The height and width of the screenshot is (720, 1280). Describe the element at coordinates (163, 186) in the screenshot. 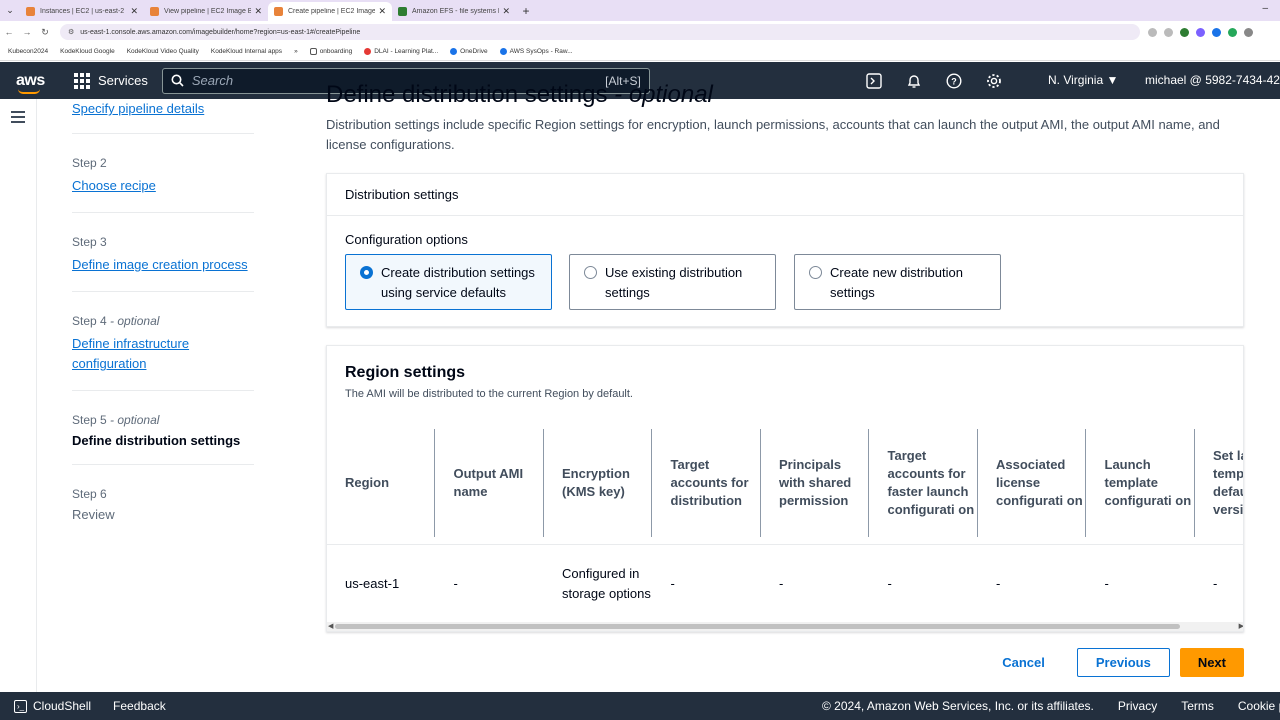

I see `step-link: Choose recipe` at that location.